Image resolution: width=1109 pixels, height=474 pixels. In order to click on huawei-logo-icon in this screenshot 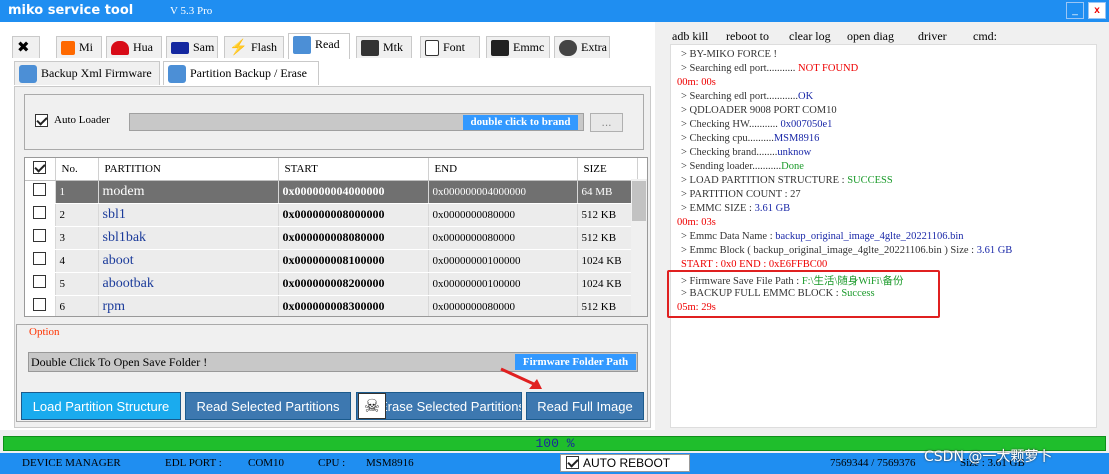, I will do `click(120, 48)`.